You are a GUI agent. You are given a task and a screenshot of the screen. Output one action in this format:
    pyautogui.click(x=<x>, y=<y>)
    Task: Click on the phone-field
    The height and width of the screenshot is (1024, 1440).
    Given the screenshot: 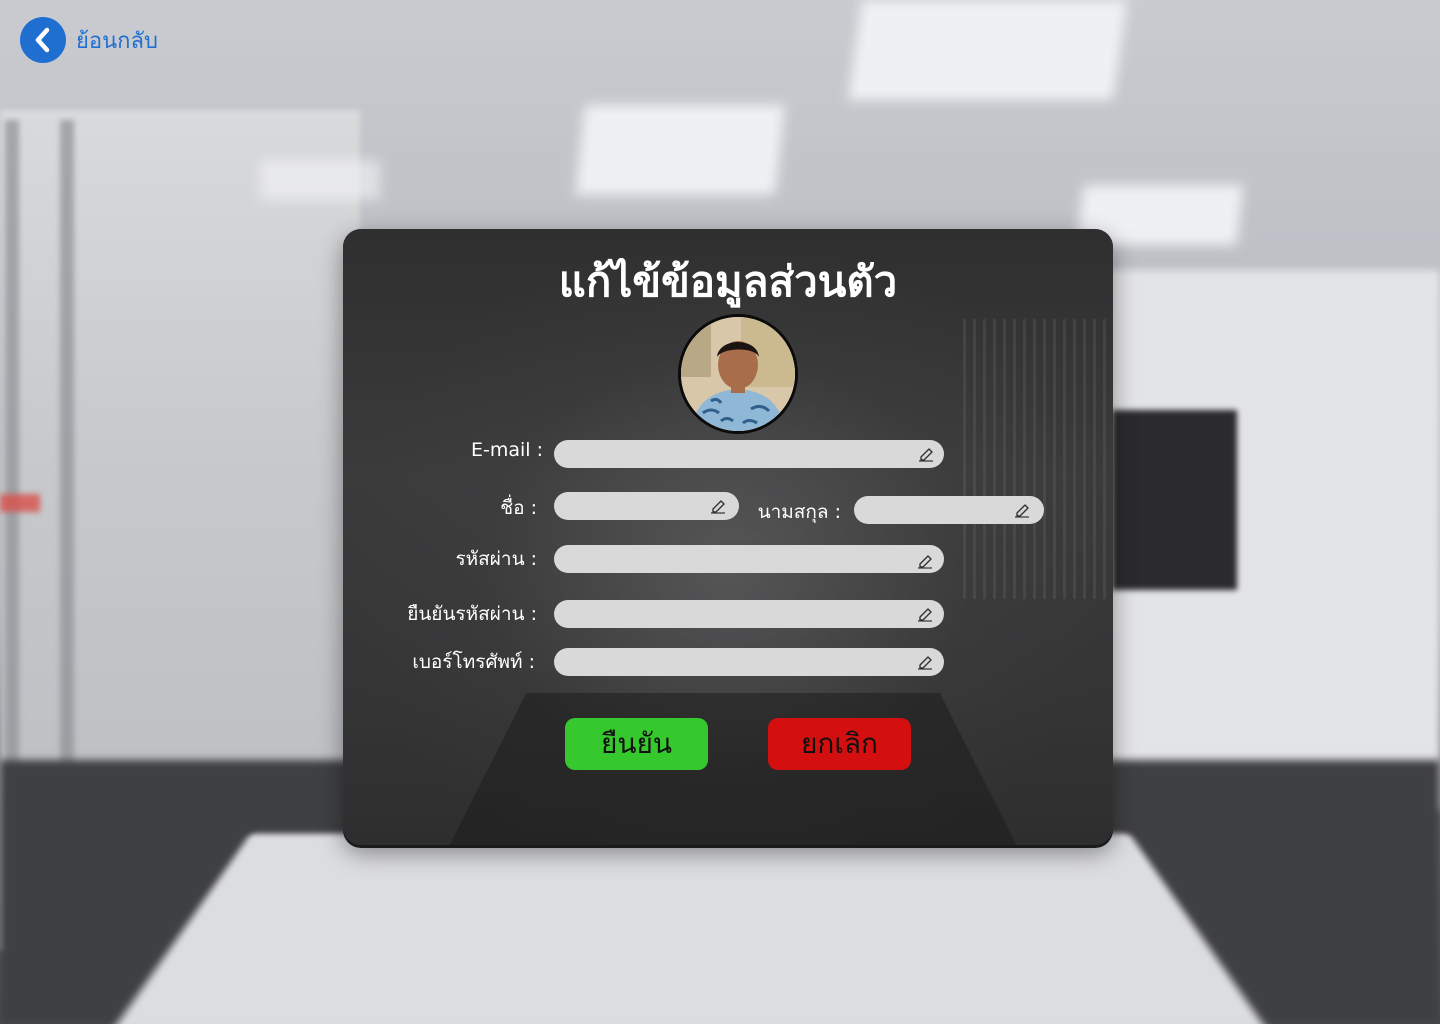 What is the action you would take?
    pyautogui.click(x=749, y=662)
    